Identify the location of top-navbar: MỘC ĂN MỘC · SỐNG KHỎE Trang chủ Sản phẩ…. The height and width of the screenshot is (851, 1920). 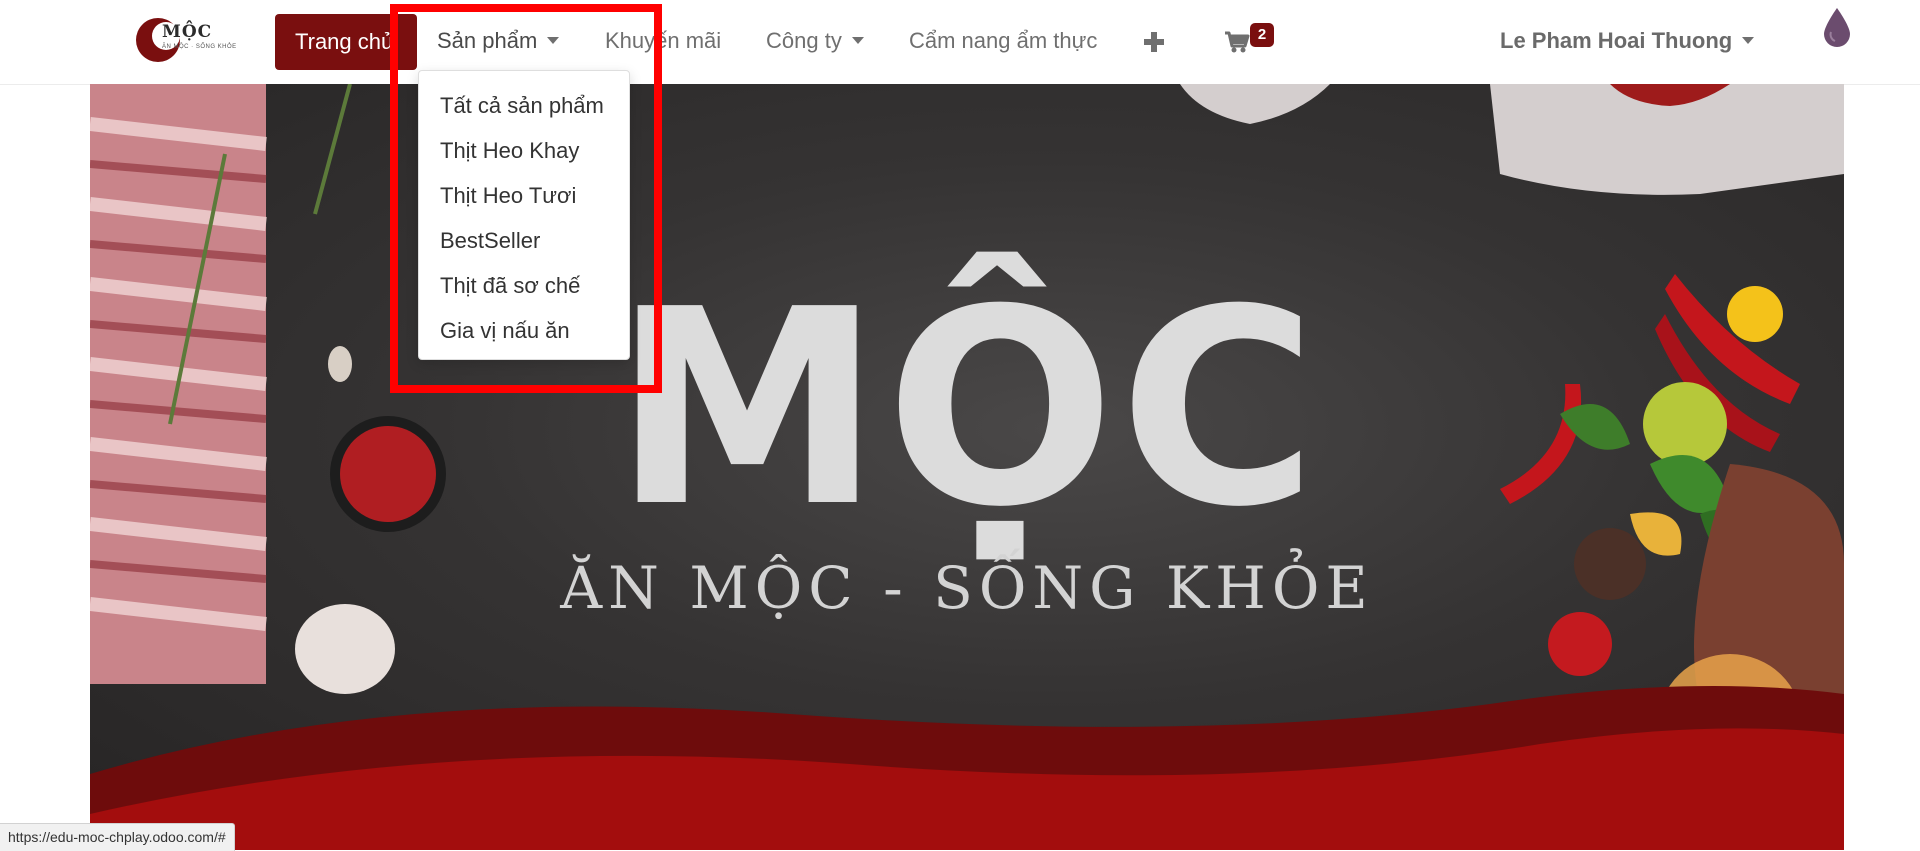
(960, 42).